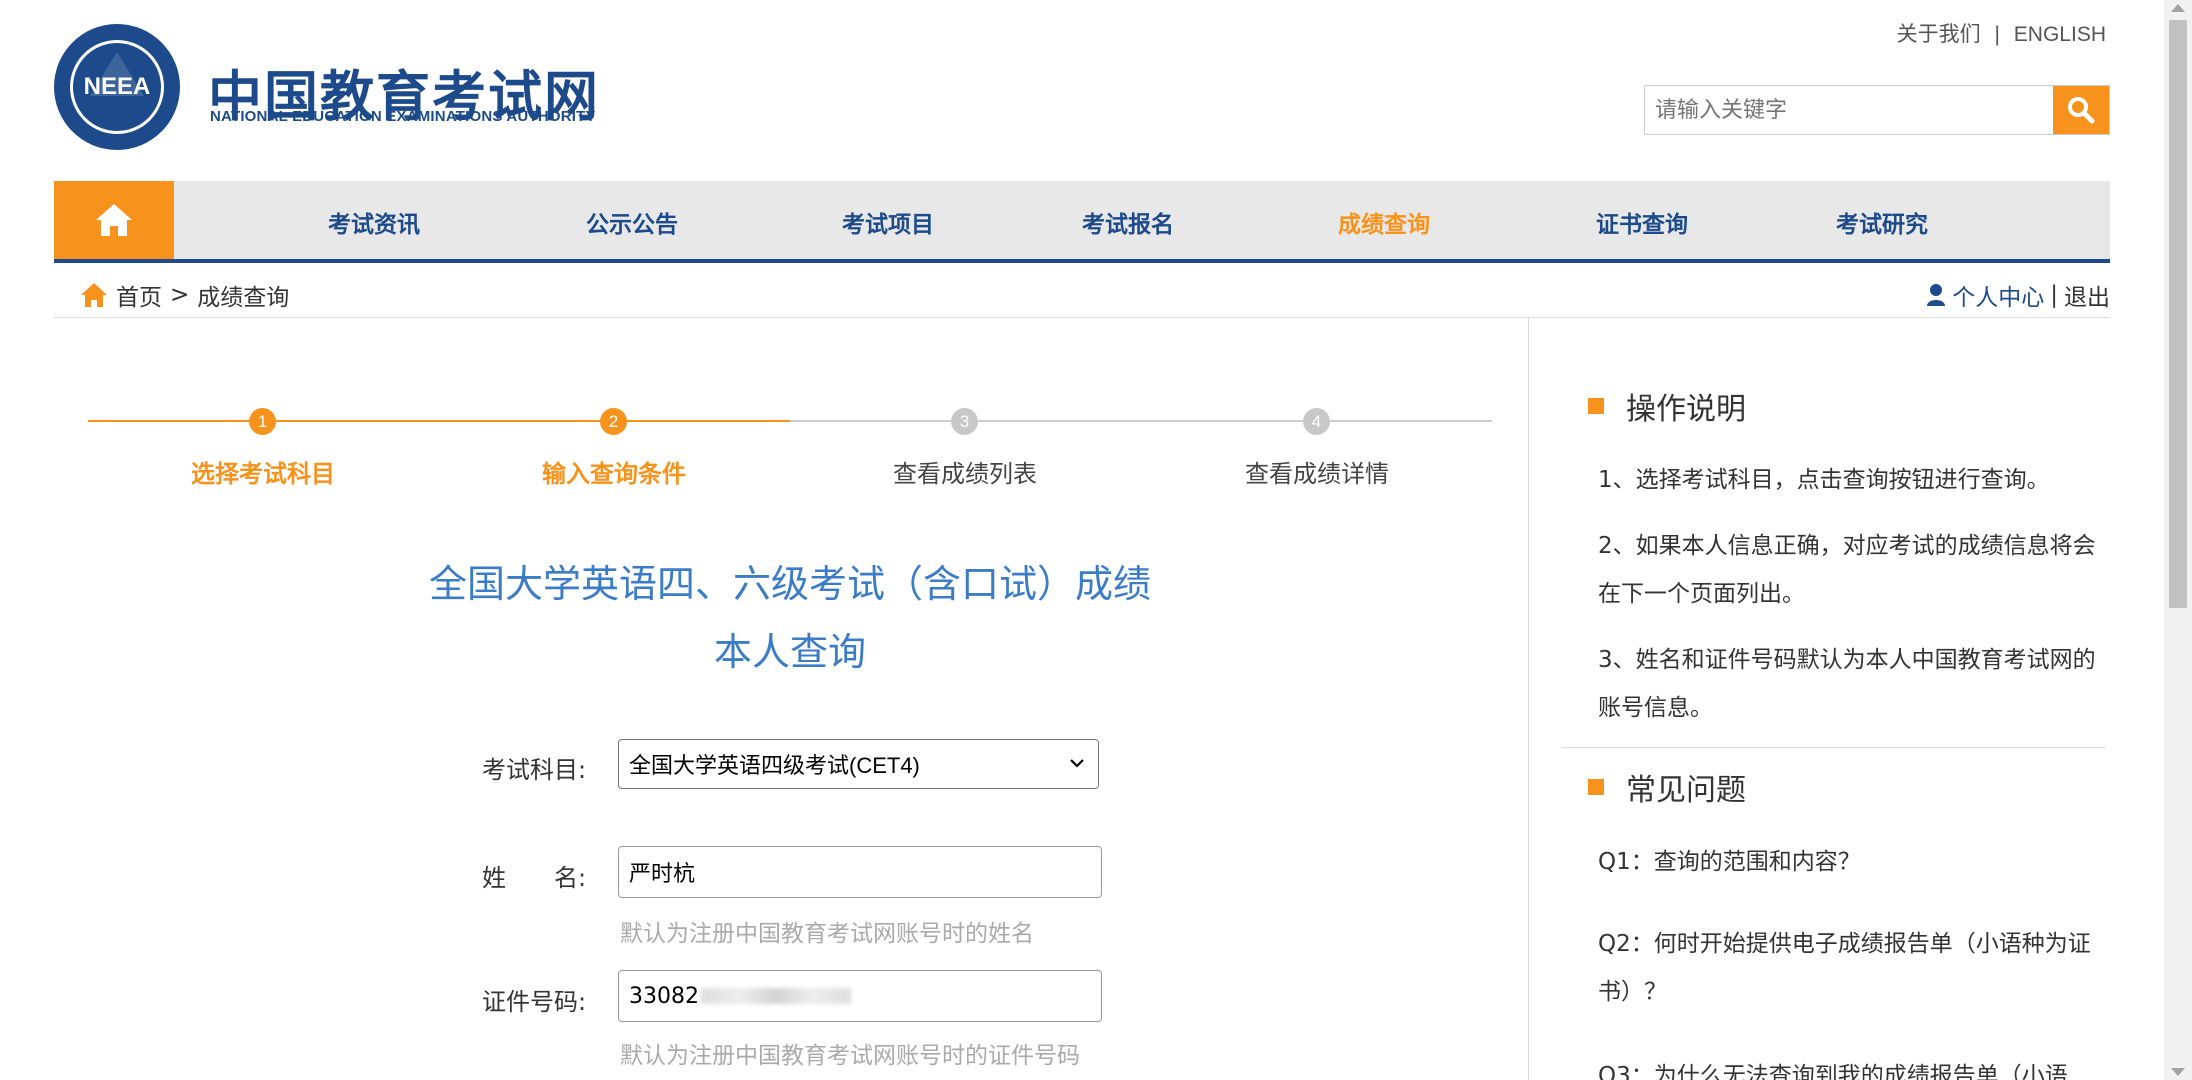 The width and height of the screenshot is (2192, 1080). What do you see at coordinates (1847, 570) in the screenshot?
I see `instruction-item-2: 2、如果本人信息正确，对应考试的成绩信息将会在下一个页面列出。` at bounding box center [1847, 570].